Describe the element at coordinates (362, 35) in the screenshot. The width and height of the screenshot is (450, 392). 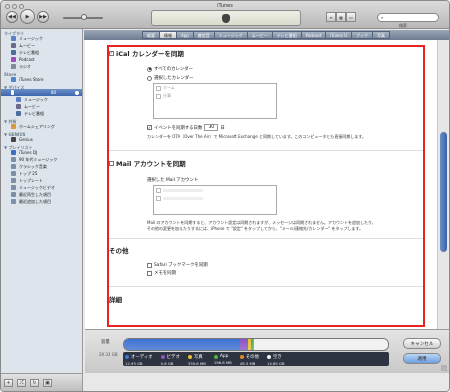
I see `tab-books: ブック` at that location.